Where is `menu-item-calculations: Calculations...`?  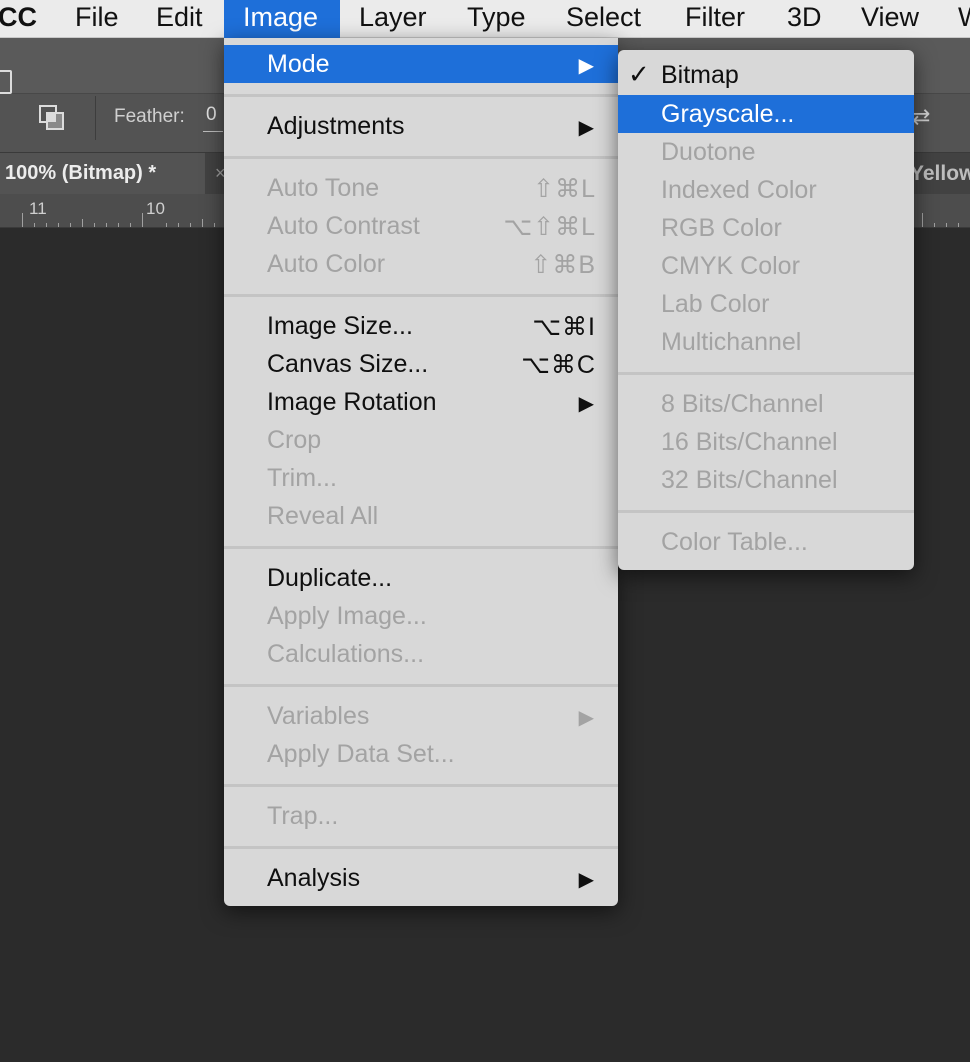
menu-item-calculations: Calculations... is located at coordinates (421, 654).